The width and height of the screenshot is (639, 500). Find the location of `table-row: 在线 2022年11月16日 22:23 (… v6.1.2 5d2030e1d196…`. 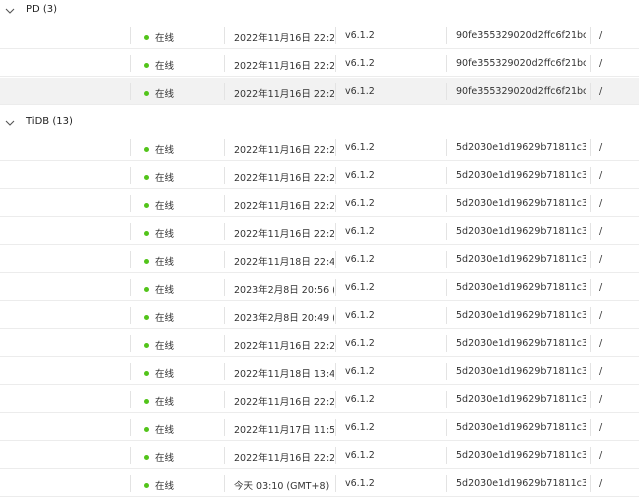

table-row: 在线 2022年11月16日 22:23 (… v6.1.2 5d2030e1d196… is located at coordinates (319, 455).